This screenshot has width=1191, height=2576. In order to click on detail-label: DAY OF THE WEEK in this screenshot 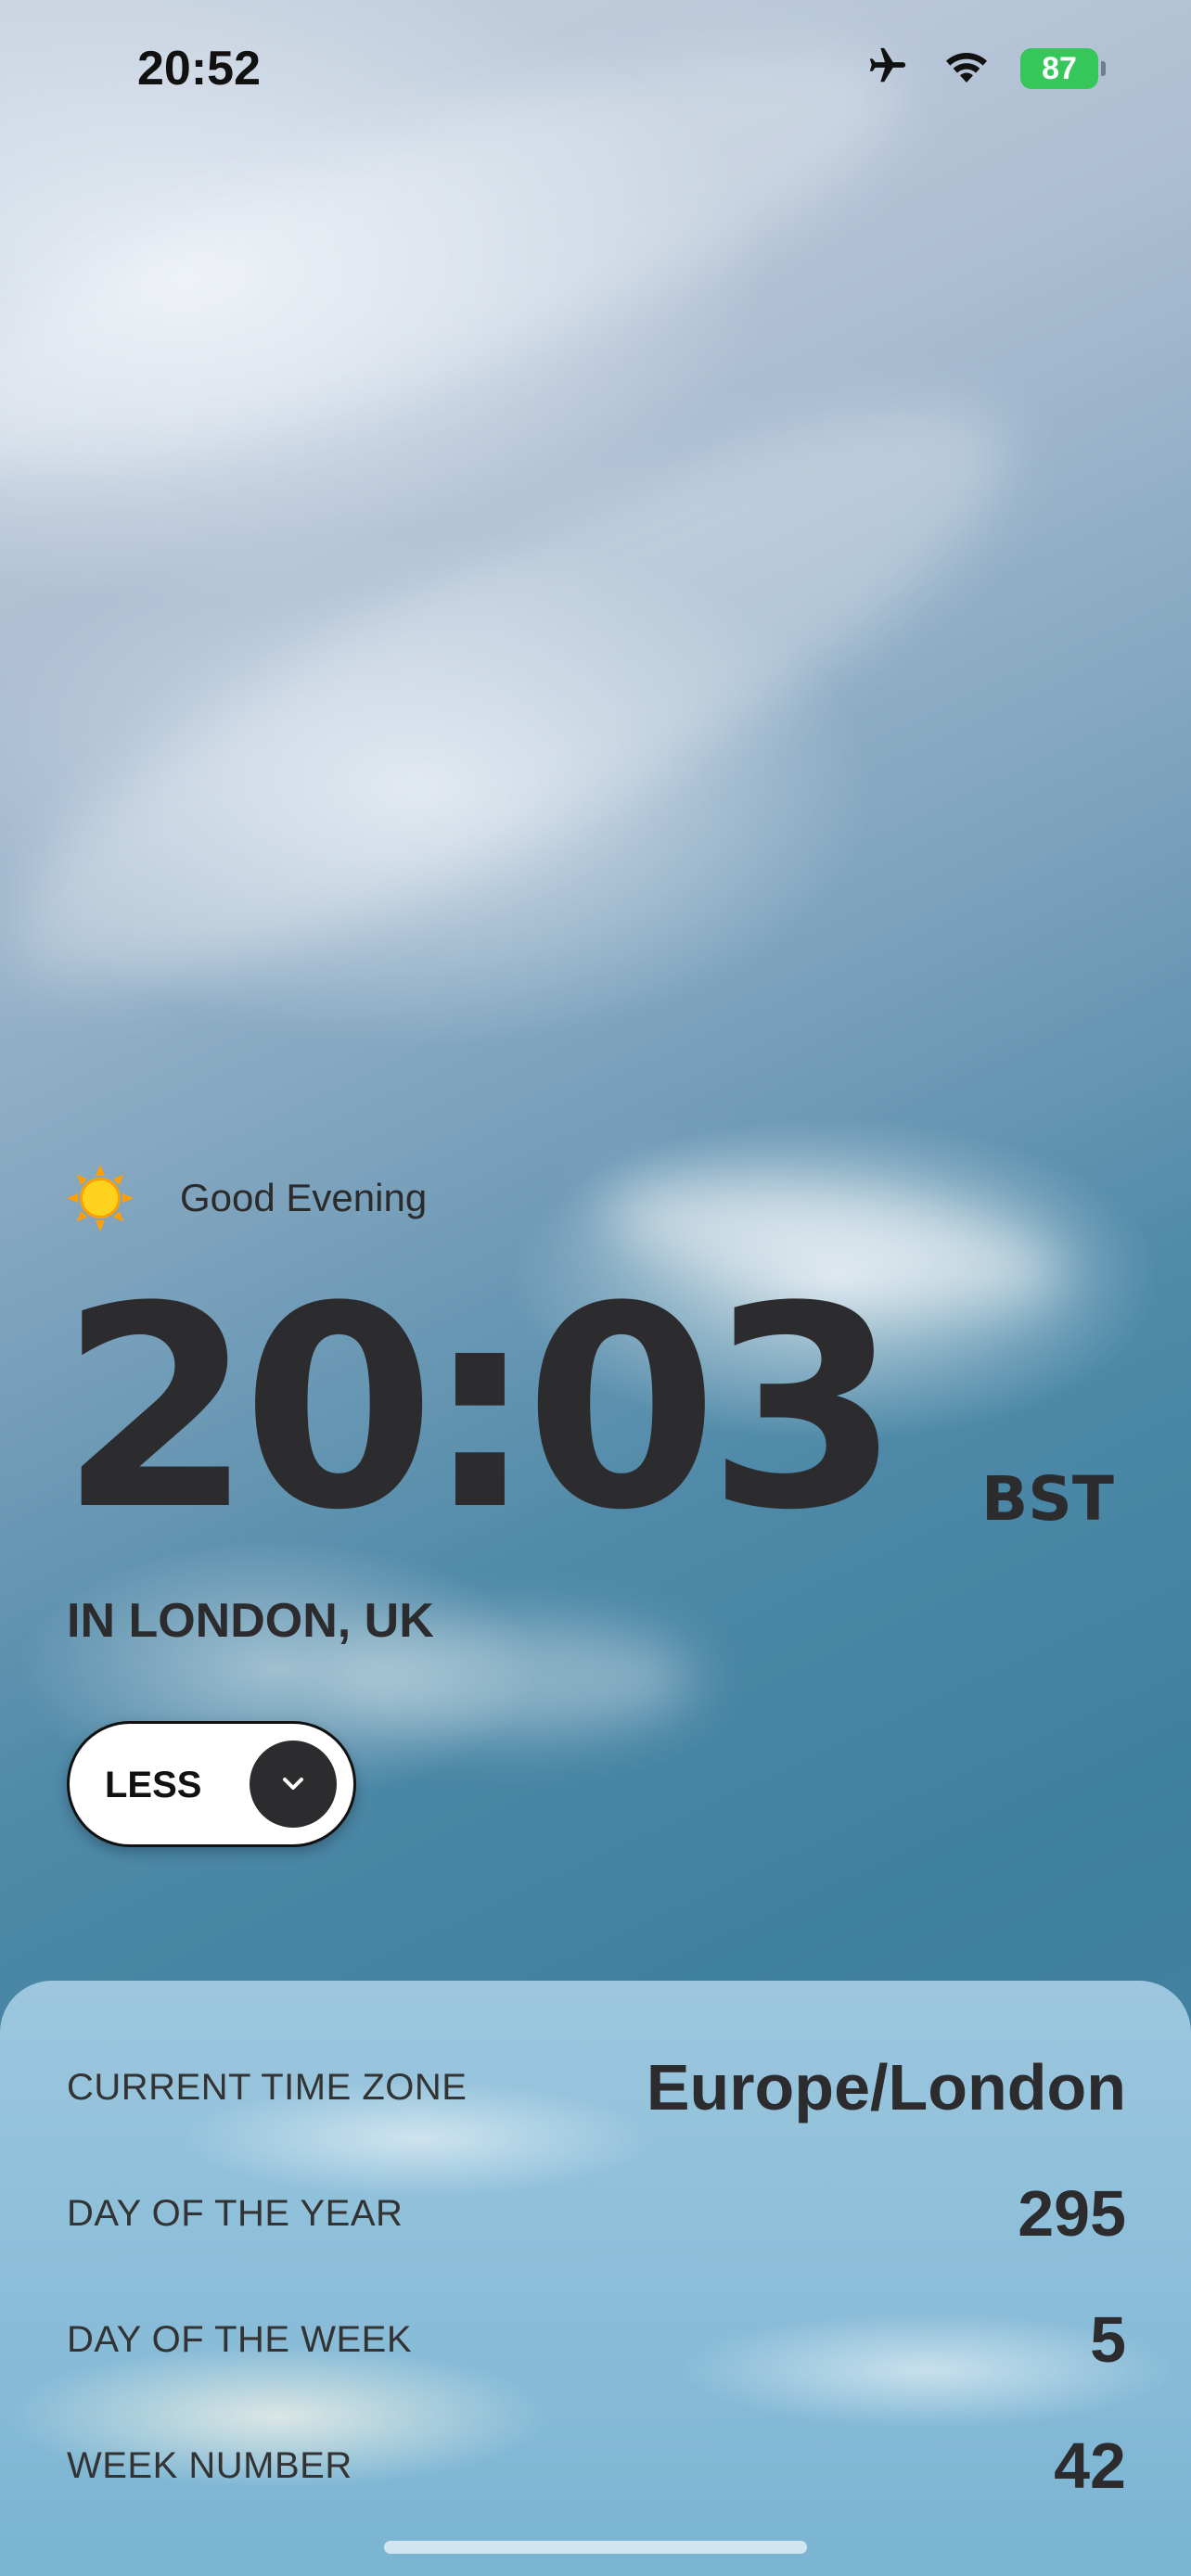, I will do `click(240, 2339)`.